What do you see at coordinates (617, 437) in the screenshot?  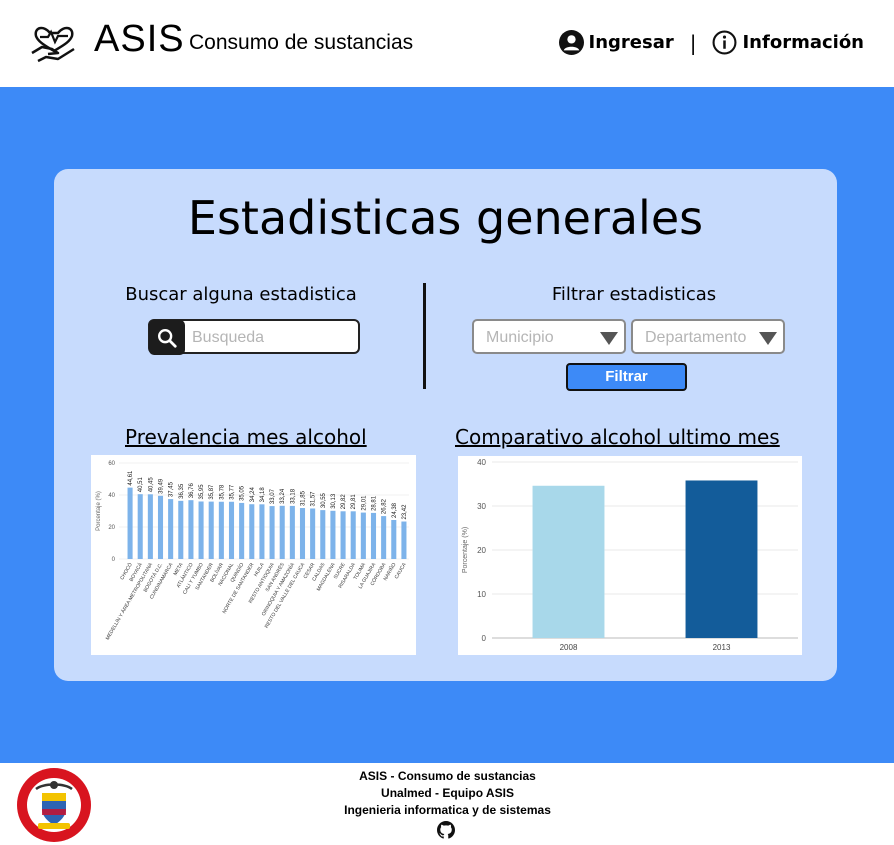 I see `right-chart-title: Comparativo alcohol ultimo mes` at bounding box center [617, 437].